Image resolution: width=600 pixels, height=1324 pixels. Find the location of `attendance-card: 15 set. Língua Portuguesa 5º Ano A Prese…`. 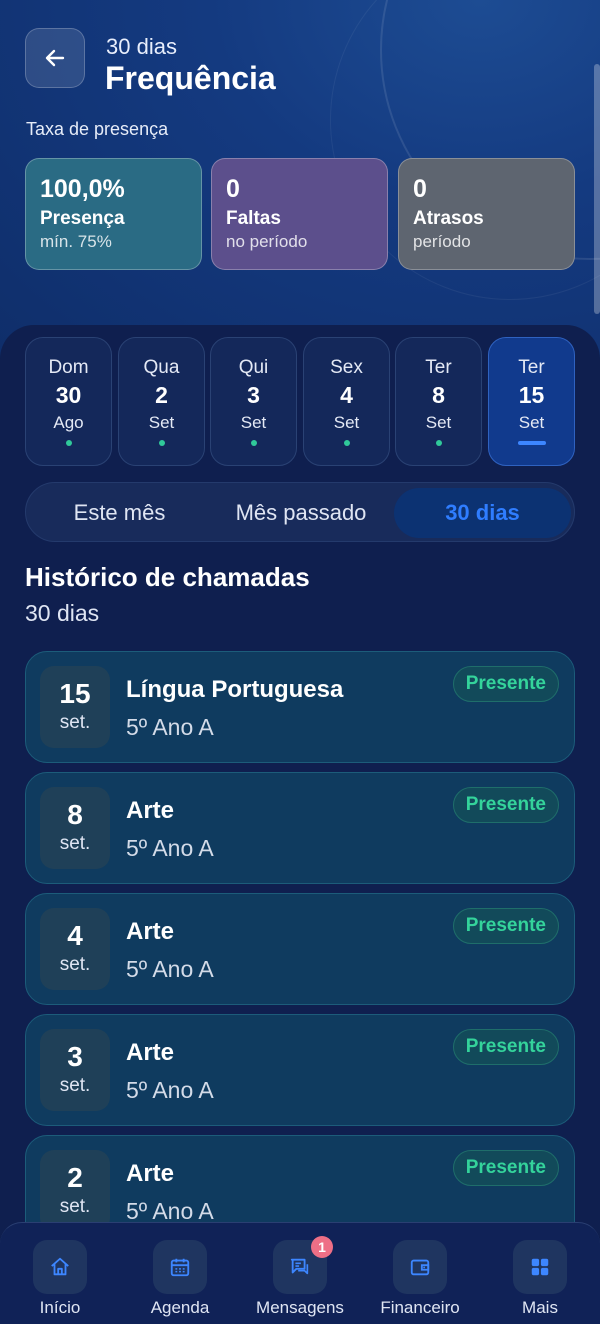

attendance-card: 15 set. Língua Portuguesa 5º Ano A Prese… is located at coordinates (300, 707).